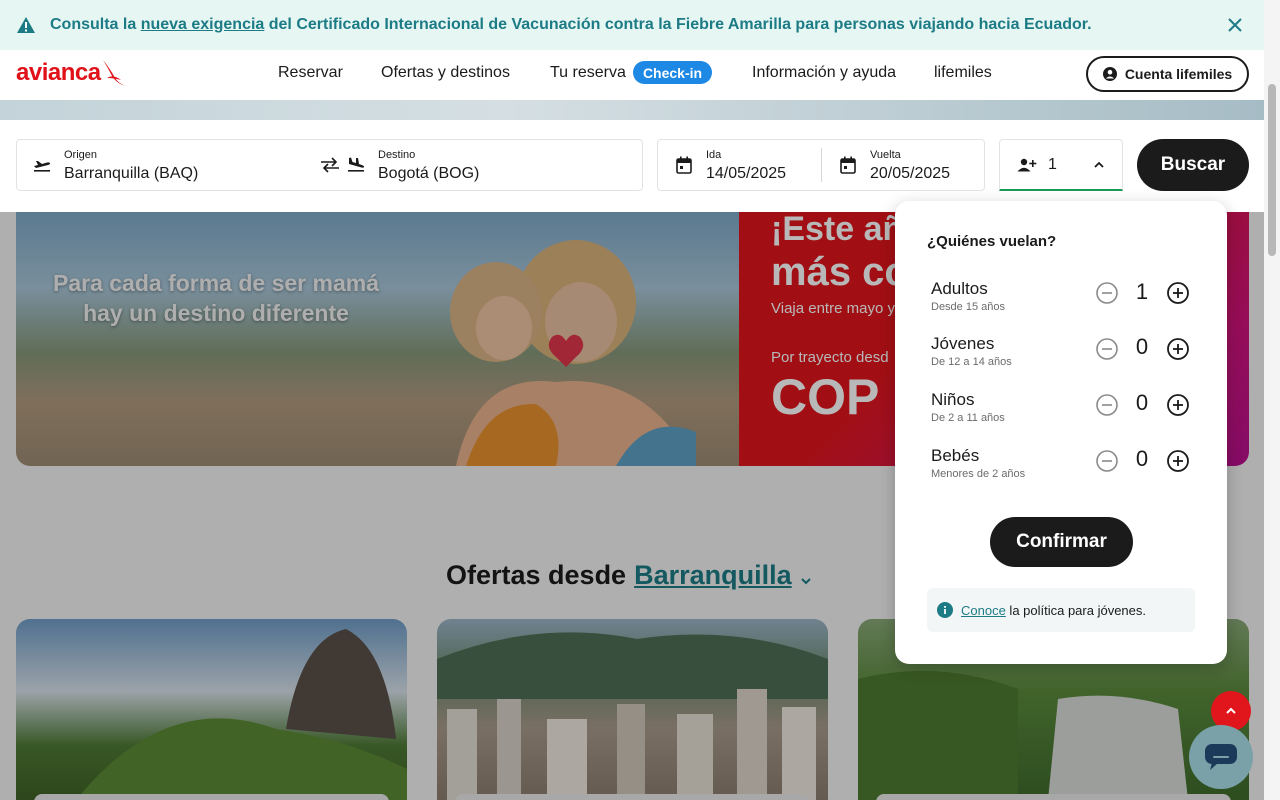  Describe the element at coordinates (1061, 165) in the screenshot. I see `passengers-selector: 1` at that location.